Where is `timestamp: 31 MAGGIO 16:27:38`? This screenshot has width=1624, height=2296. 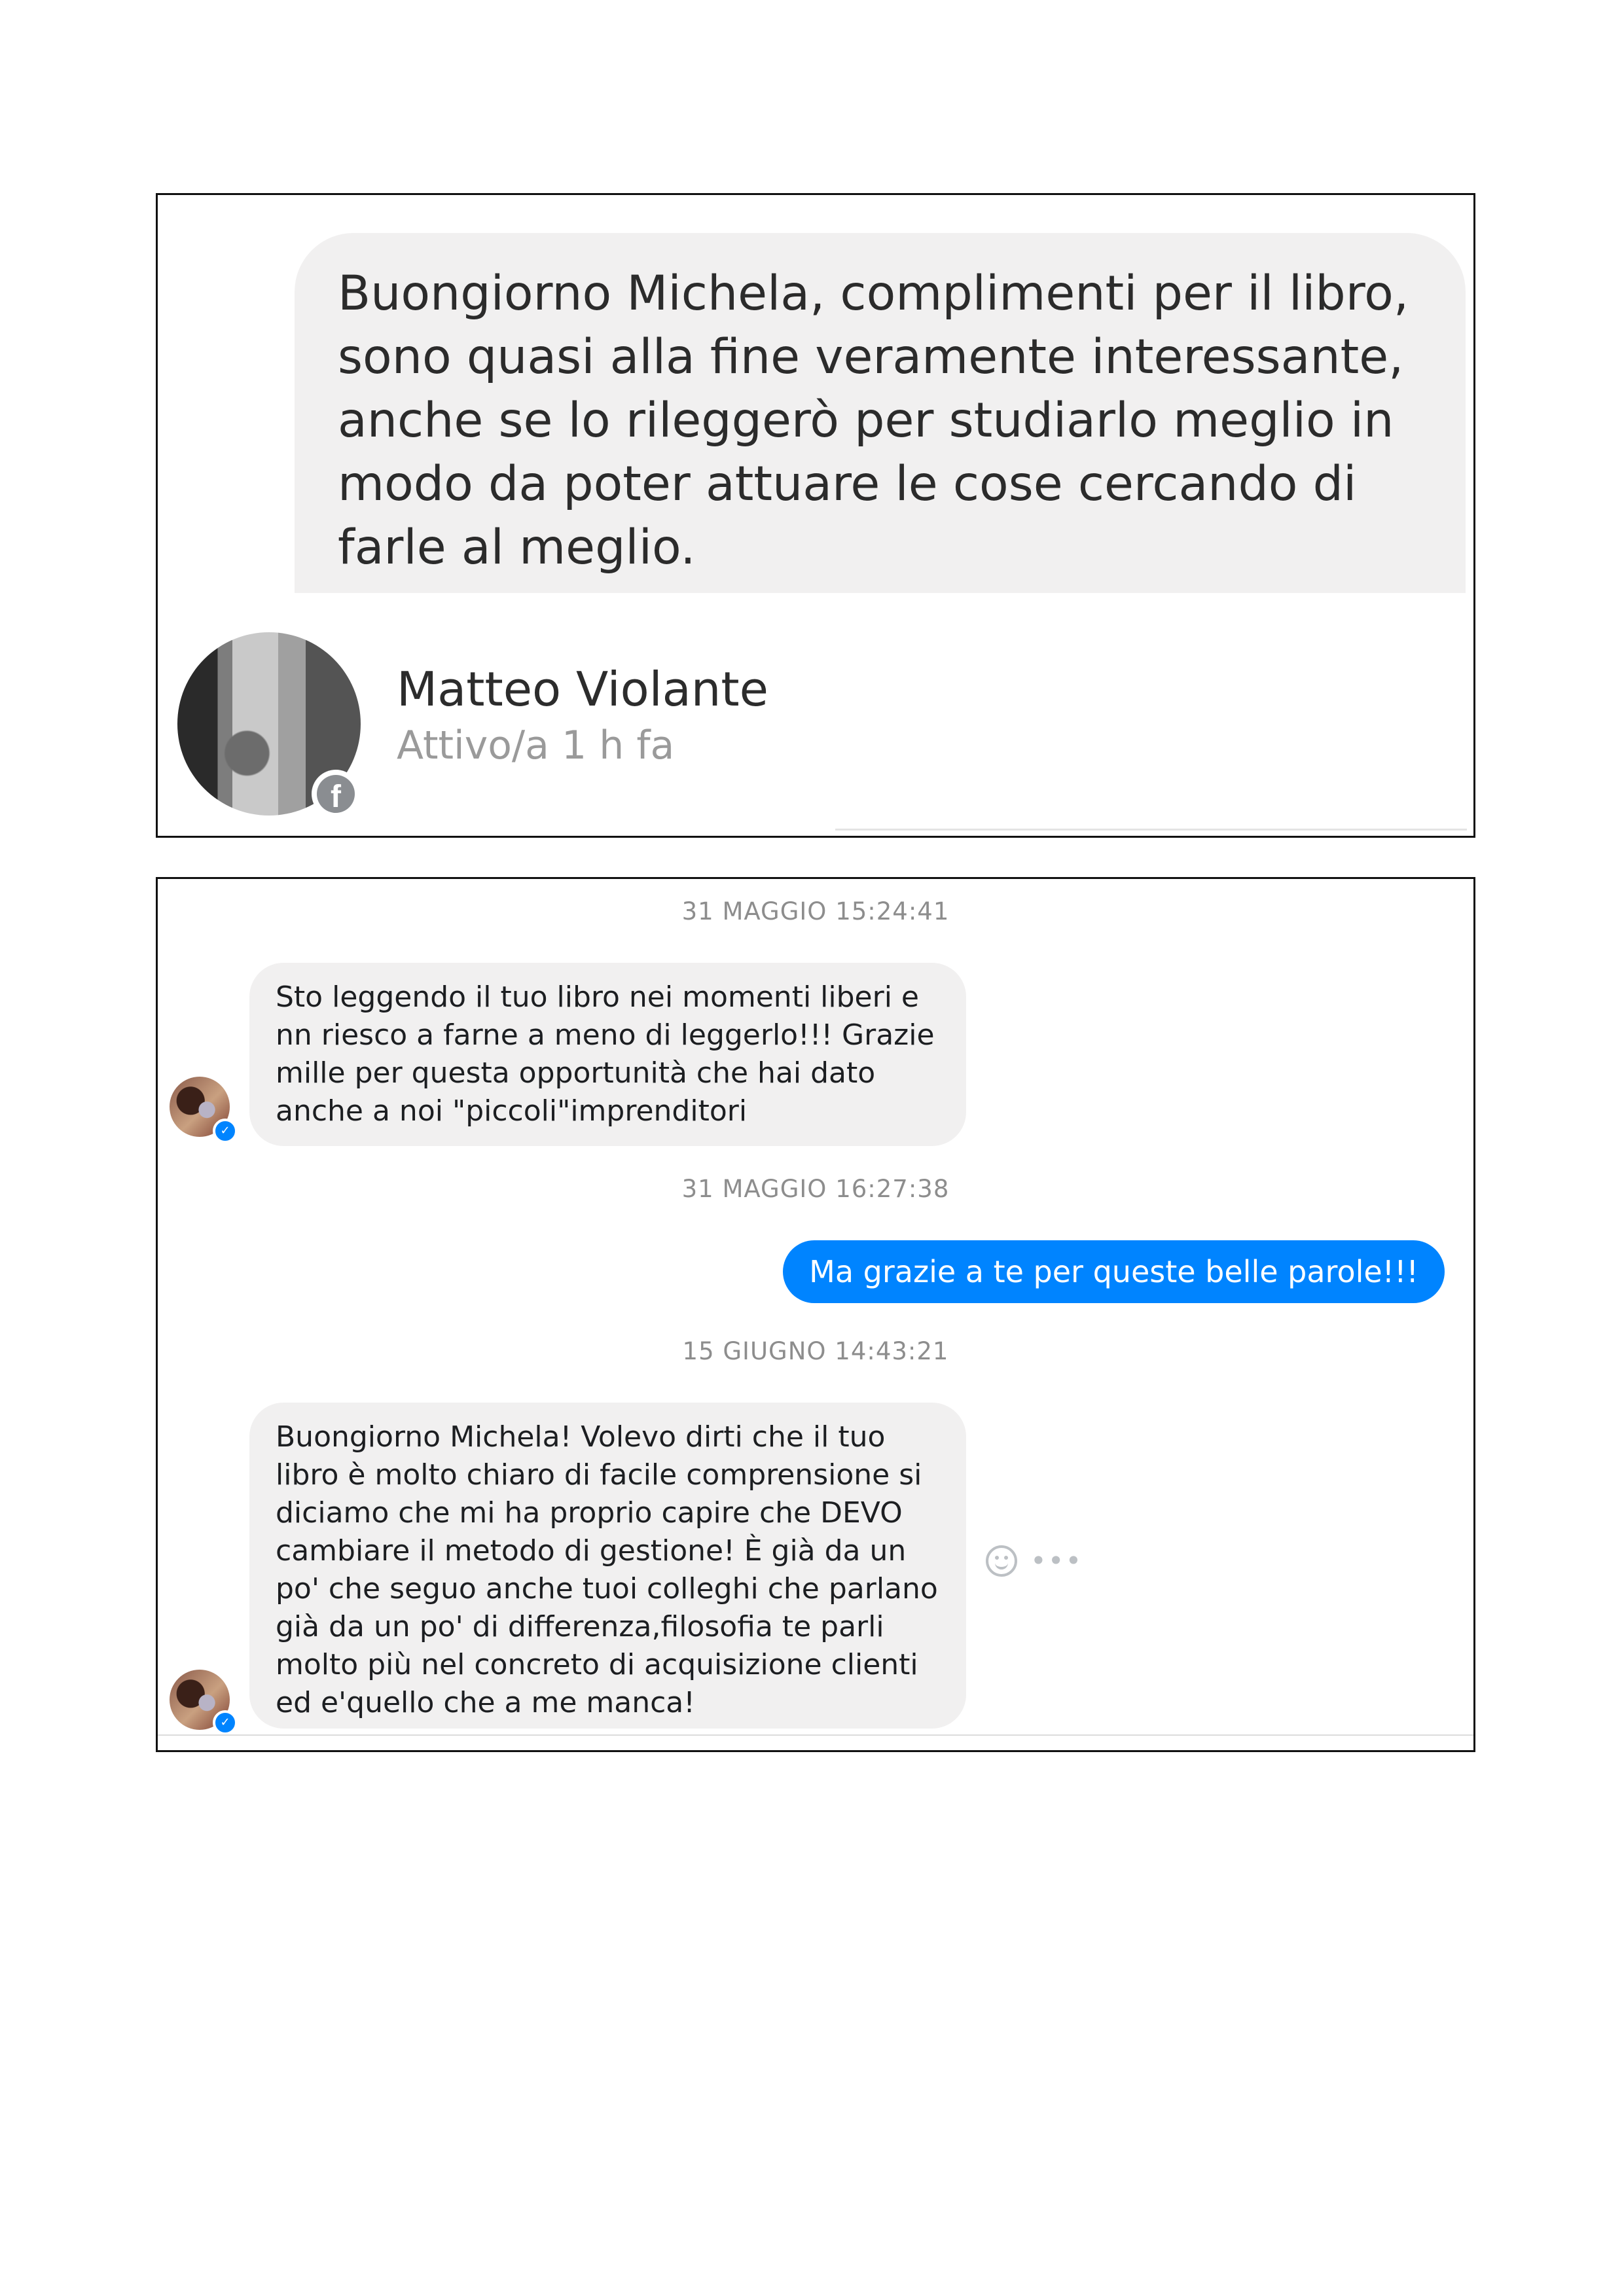 timestamp: 31 MAGGIO 16:27:38 is located at coordinates (815, 1189).